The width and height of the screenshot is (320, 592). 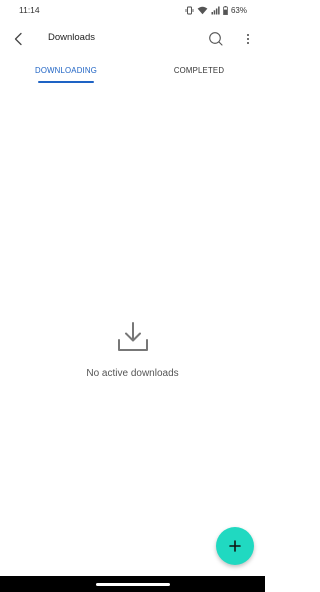 What do you see at coordinates (132, 10) in the screenshot?
I see `status-bar: 11:14 63%` at bounding box center [132, 10].